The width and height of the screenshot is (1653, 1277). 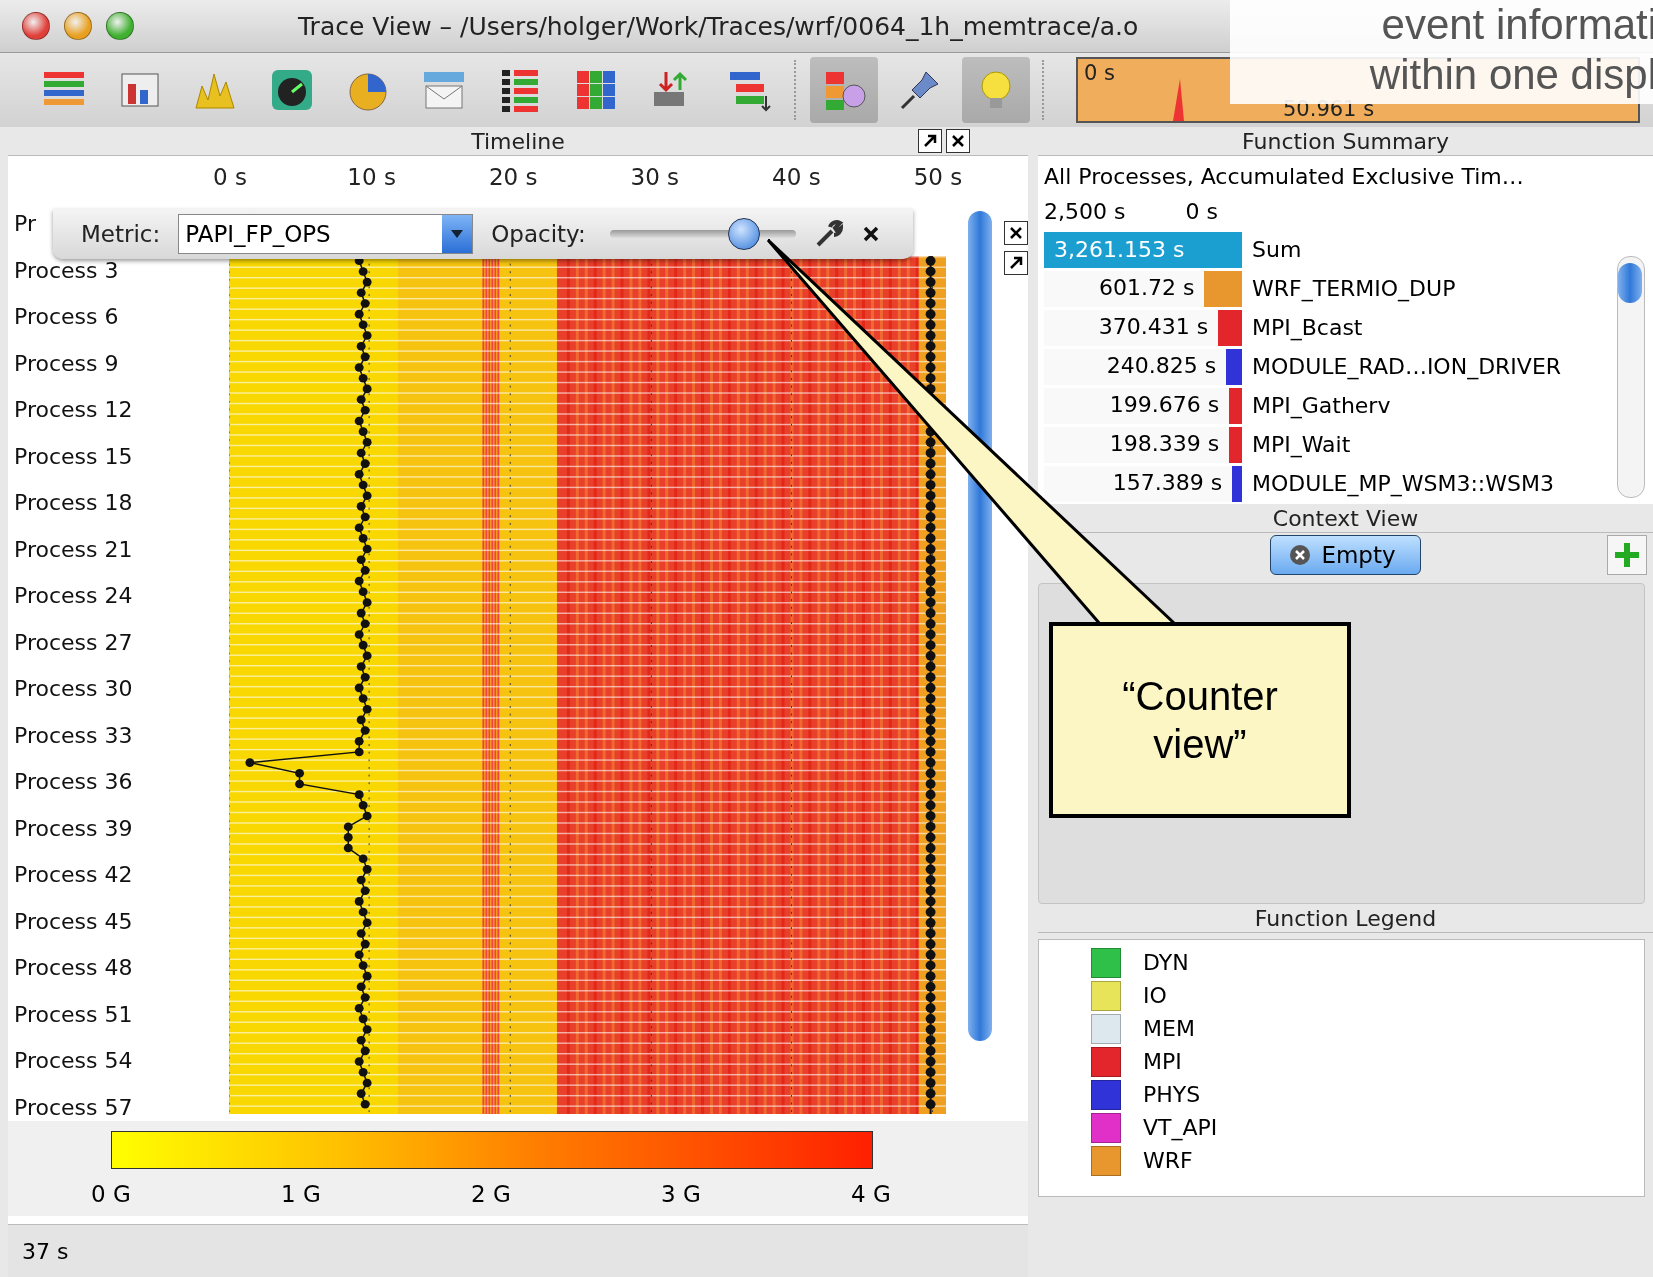 I want to click on process-label: Process 48, so click(x=73, y=968).